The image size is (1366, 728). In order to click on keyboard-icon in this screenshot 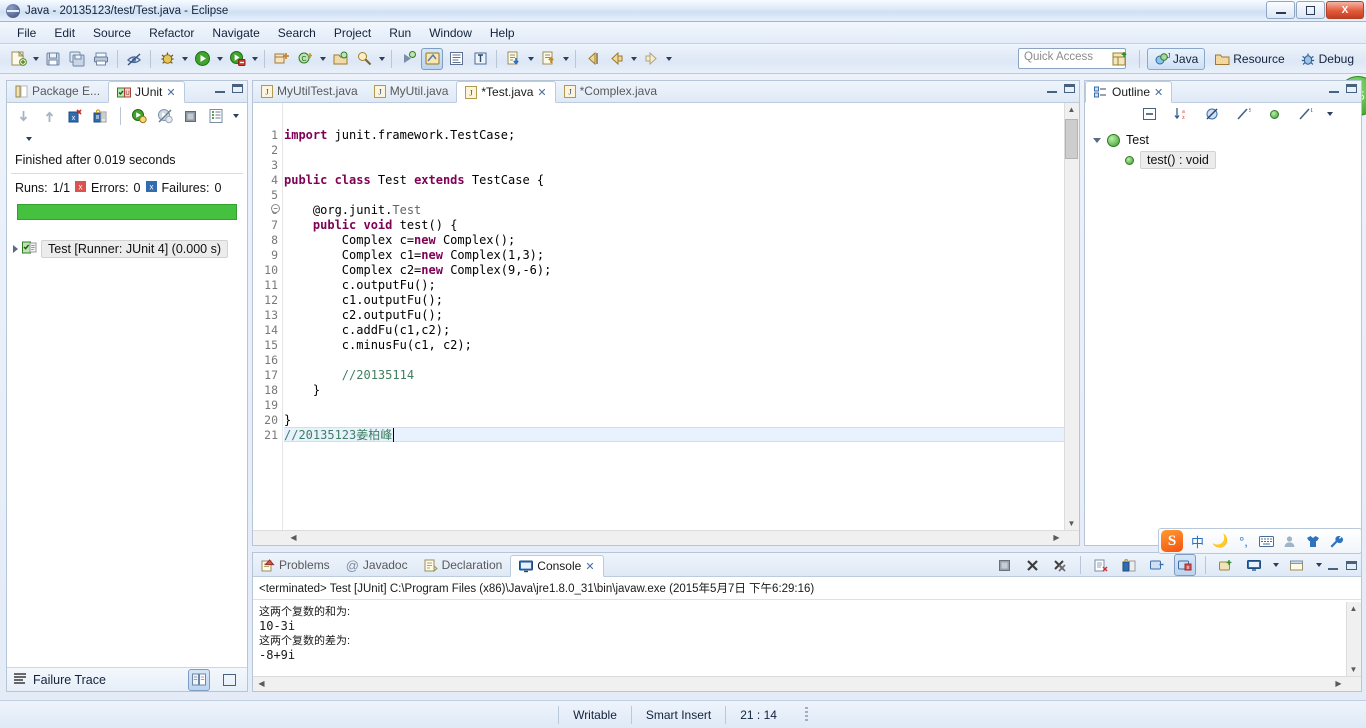, I will do `click(1266, 541)`.